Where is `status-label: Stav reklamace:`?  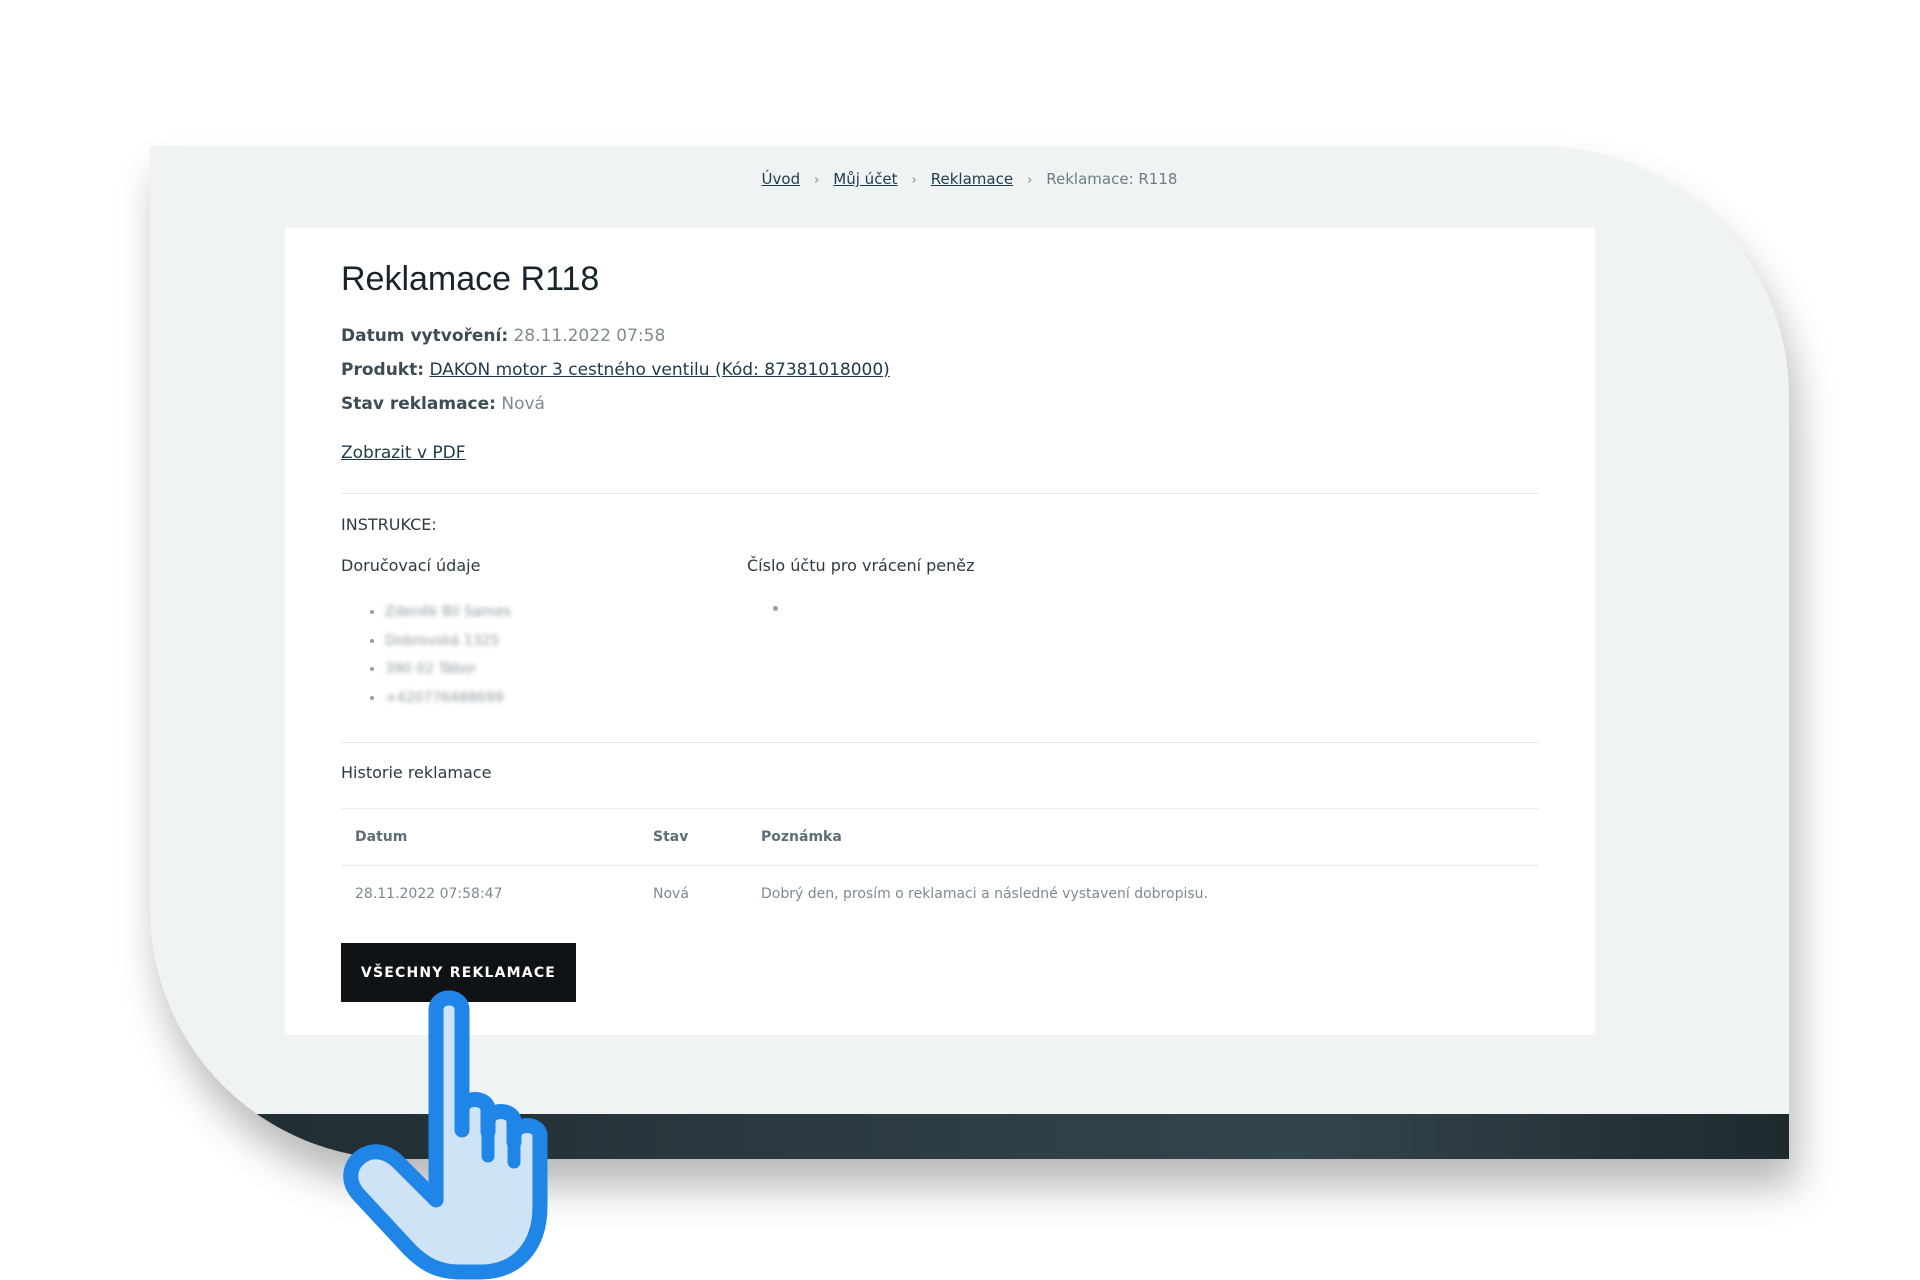
status-label: Stav reklamace: is located at coordinates (418, 404).